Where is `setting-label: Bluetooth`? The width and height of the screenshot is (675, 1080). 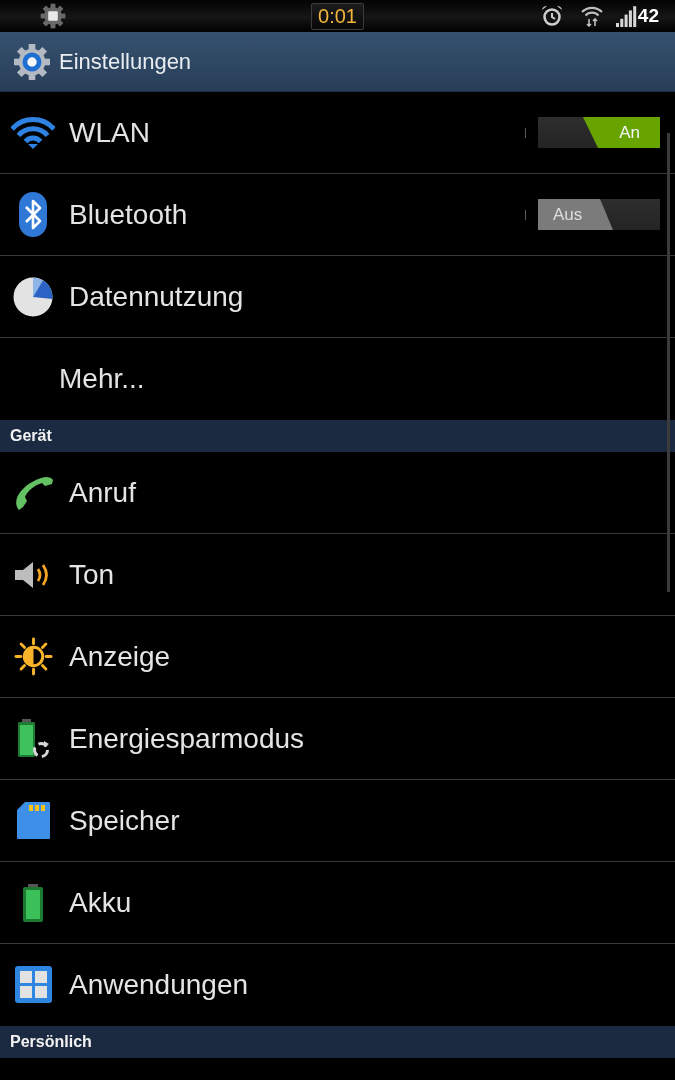 setting-label: Bluetooth is located at coordinates (297, 214).